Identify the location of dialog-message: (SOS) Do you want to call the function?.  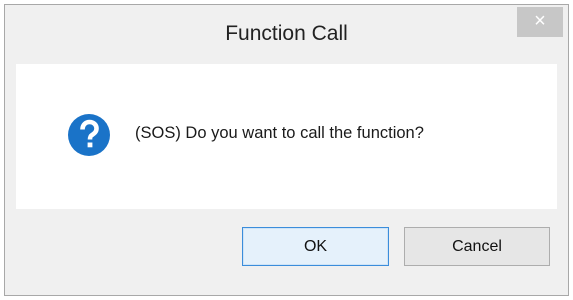
(279, 133).